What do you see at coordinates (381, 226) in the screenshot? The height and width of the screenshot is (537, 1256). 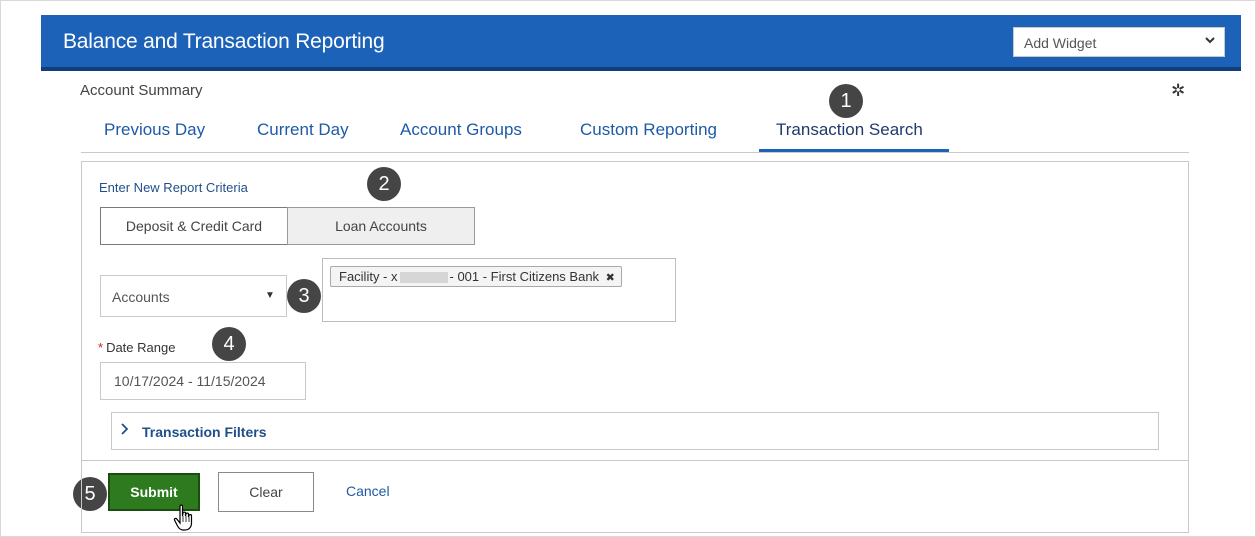 I see `loan-accounts-toggle: Loan Accounts` at bounding box center [381, 226].